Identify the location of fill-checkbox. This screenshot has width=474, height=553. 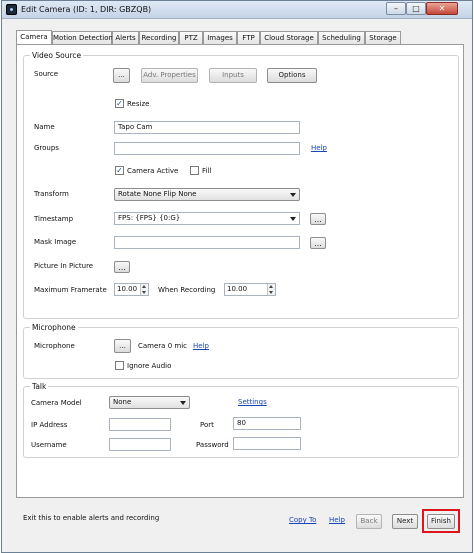
(194, 170).